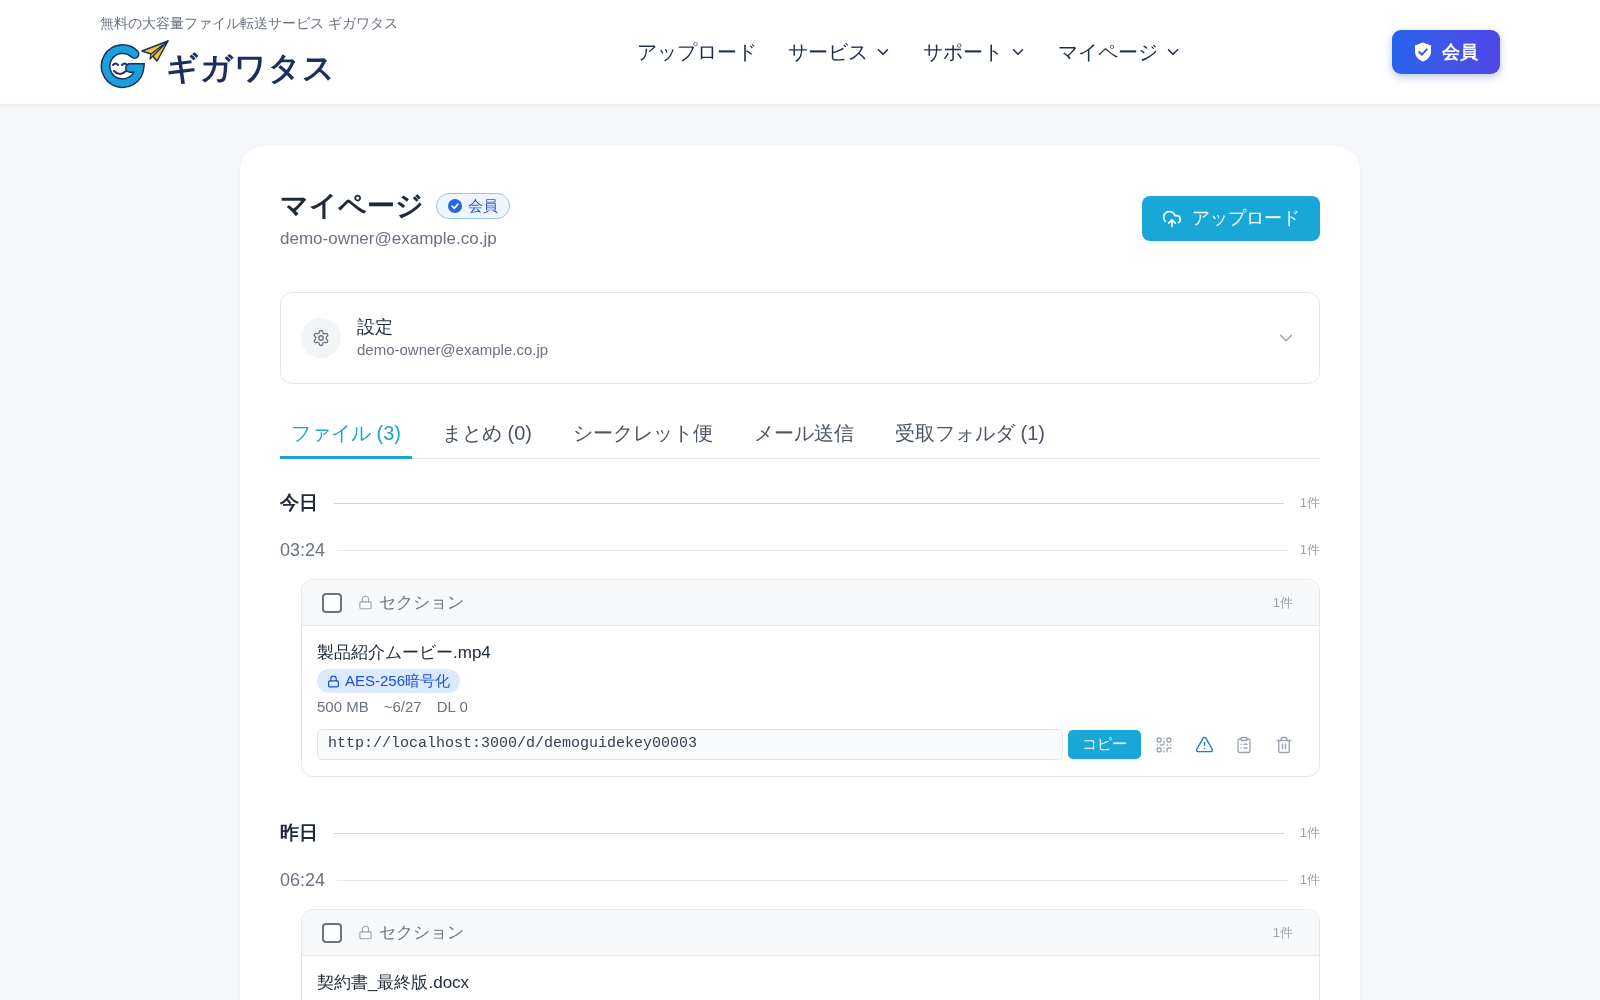 The image size is (1600, 1000). Describe the element at coordinates (1244, 744) in the screenshot. I see `clipboard-icon` at that location.